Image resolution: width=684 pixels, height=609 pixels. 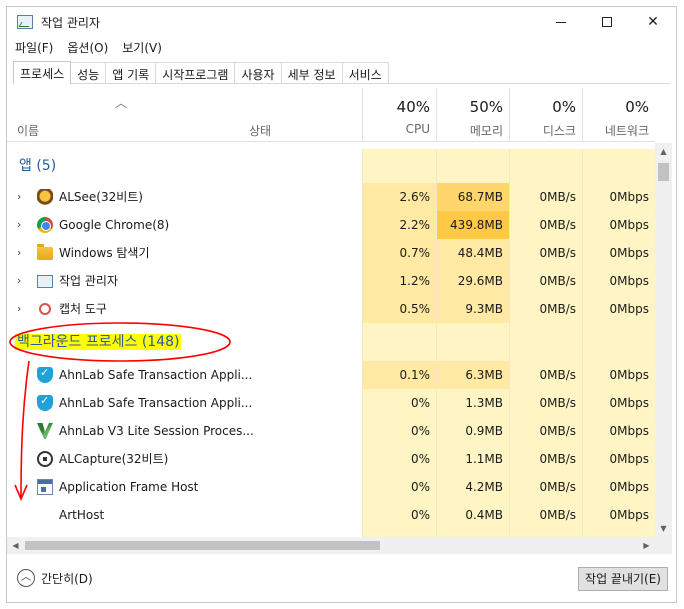 I want to click on scroll-right-icon: ▶, so click(x=646, y=545).